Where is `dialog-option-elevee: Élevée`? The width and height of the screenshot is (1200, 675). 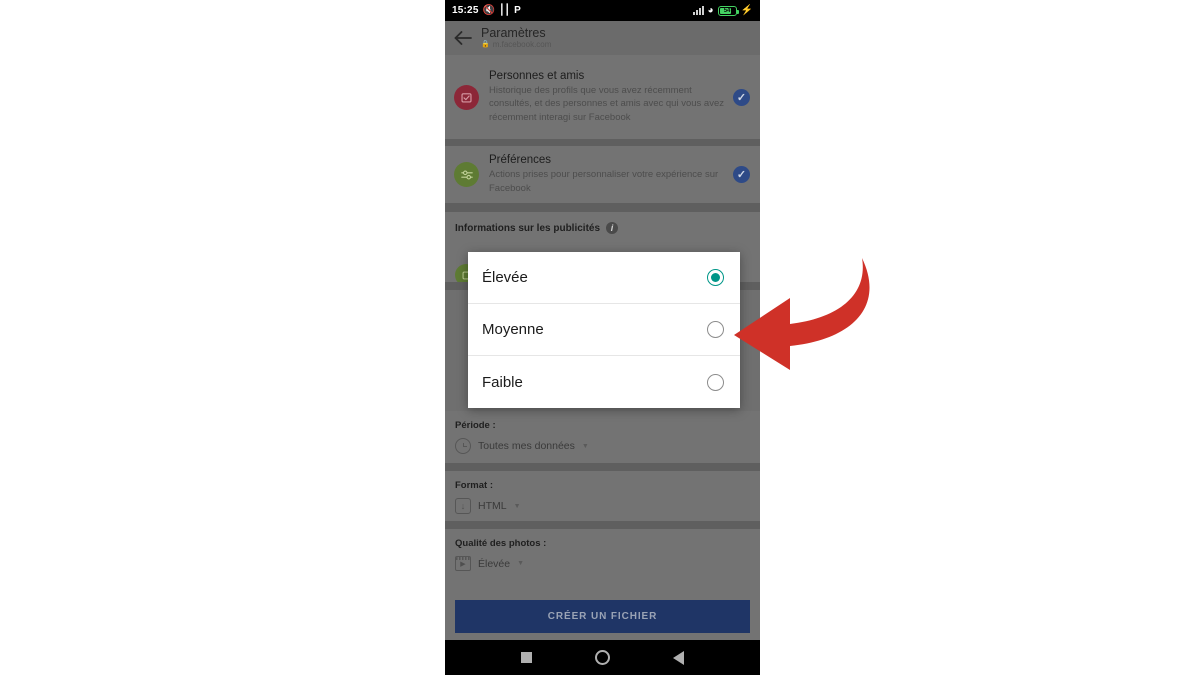 dialog-option-elevee: Élevée is located at coordinates (604, 278).